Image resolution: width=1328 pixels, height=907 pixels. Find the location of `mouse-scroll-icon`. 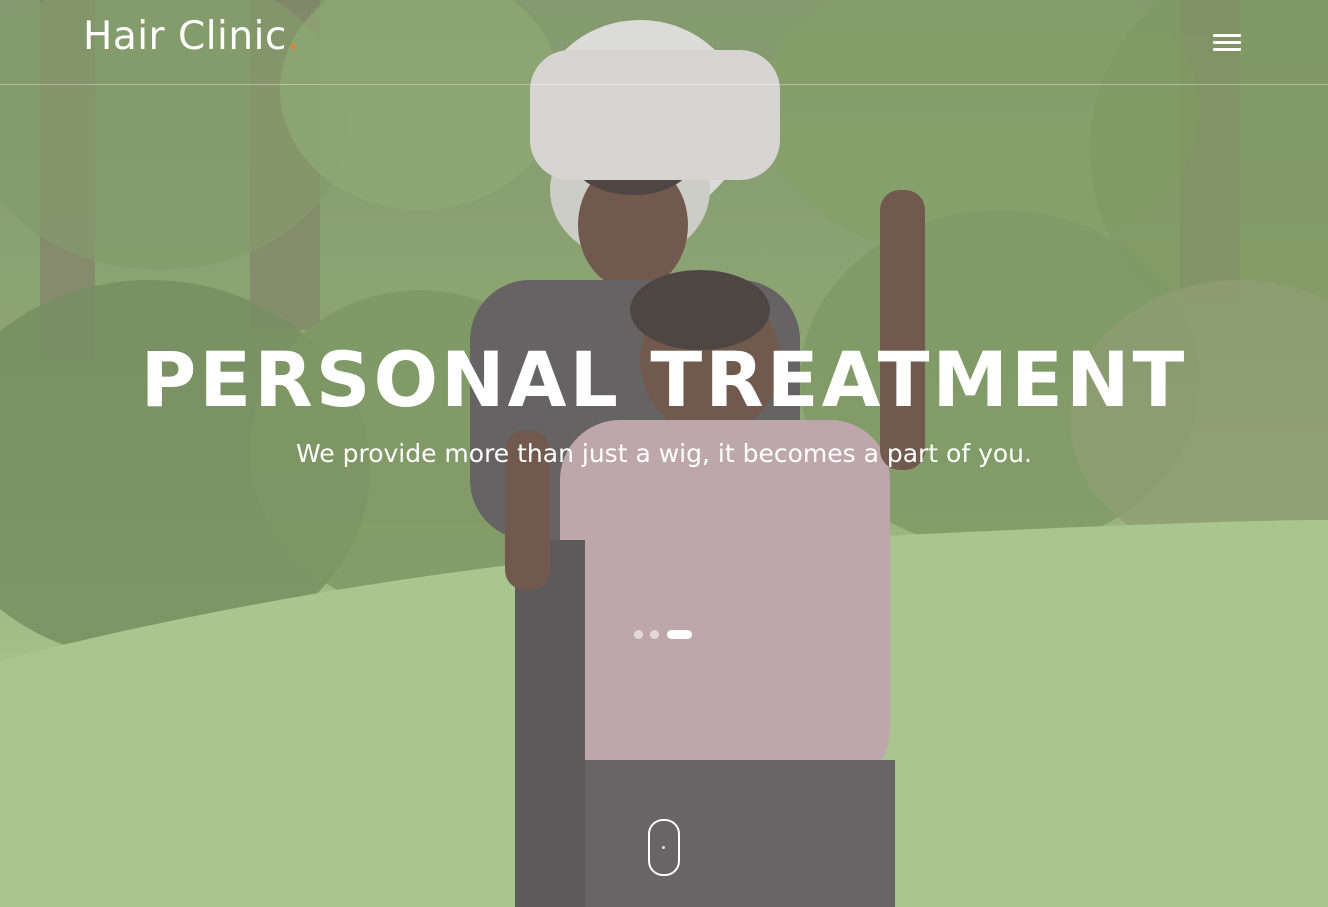

mouse-scroll-icon is located at coordinates (664, 847).